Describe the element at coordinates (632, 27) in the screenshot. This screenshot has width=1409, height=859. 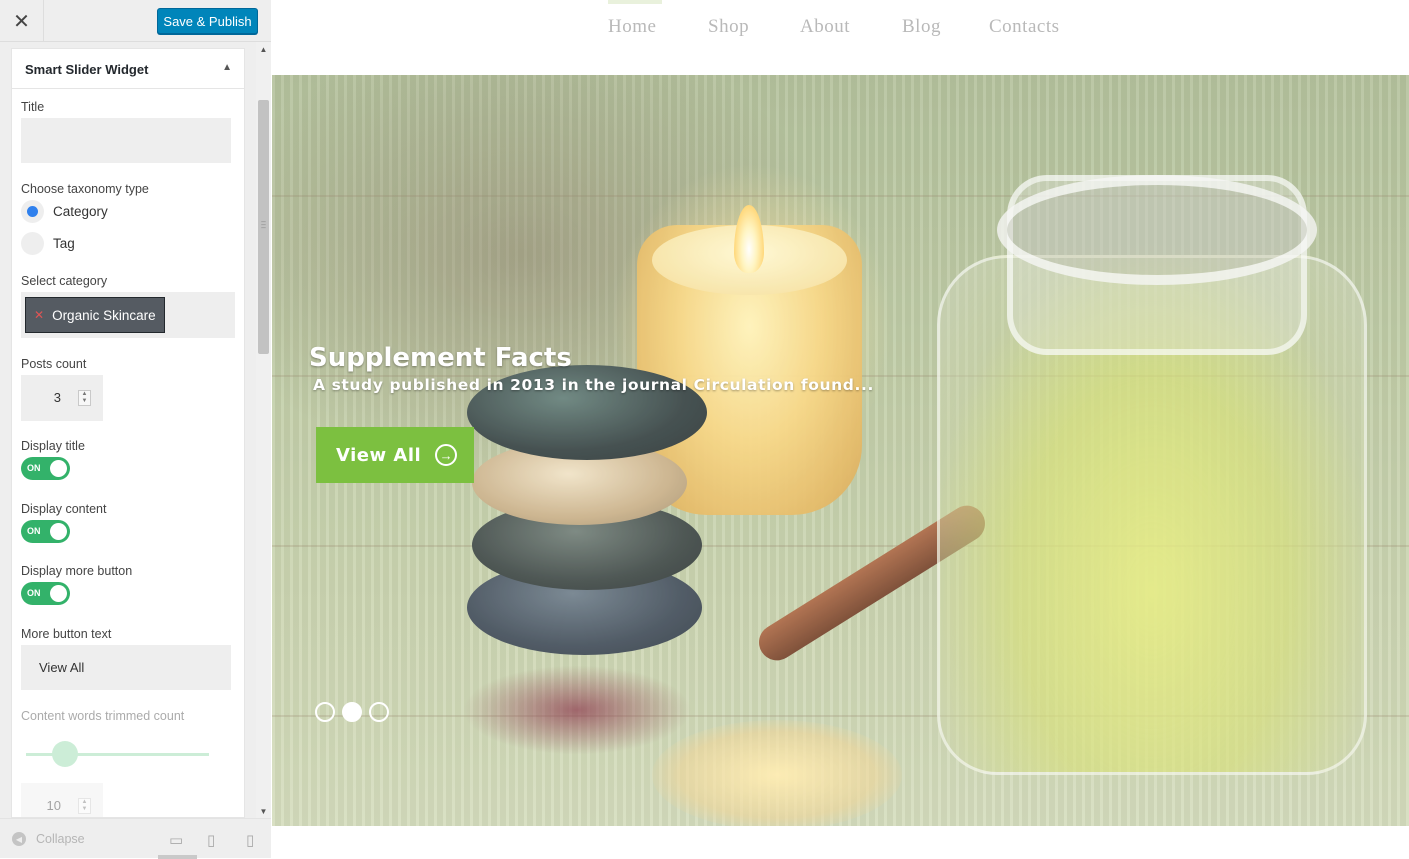
I see `nav-home: Home` at that location.